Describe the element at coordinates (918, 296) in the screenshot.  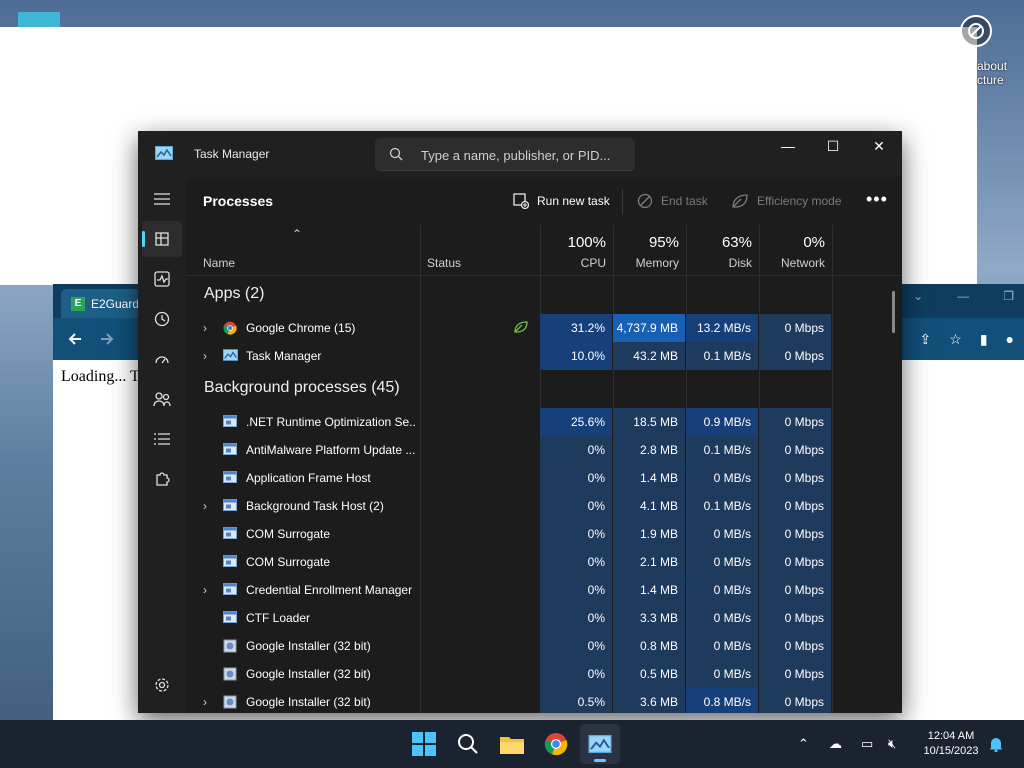
I see `chevron-down-icon: ⌄` at that location.